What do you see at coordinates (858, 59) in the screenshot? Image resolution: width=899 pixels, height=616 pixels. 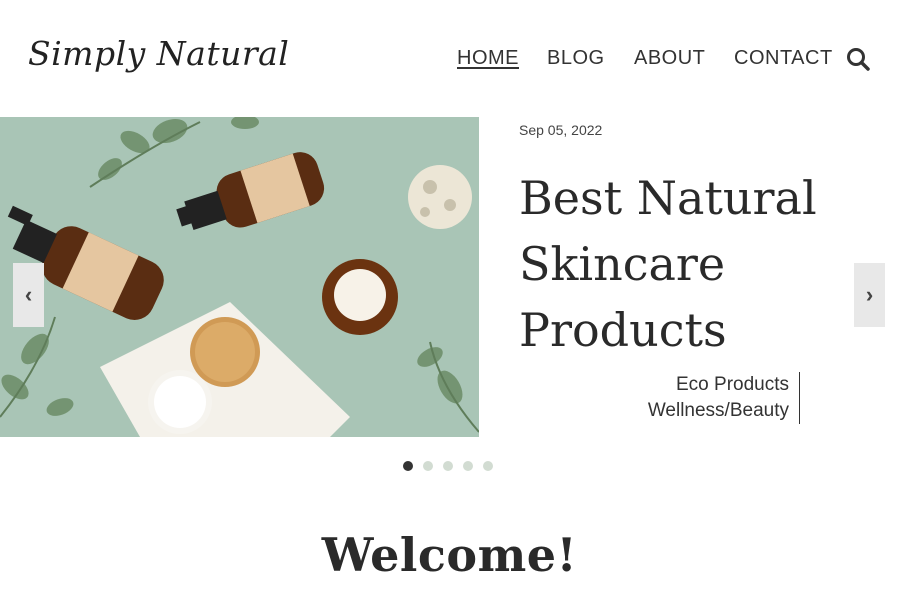 I see `search-icon` at bounding box center [858, 59].